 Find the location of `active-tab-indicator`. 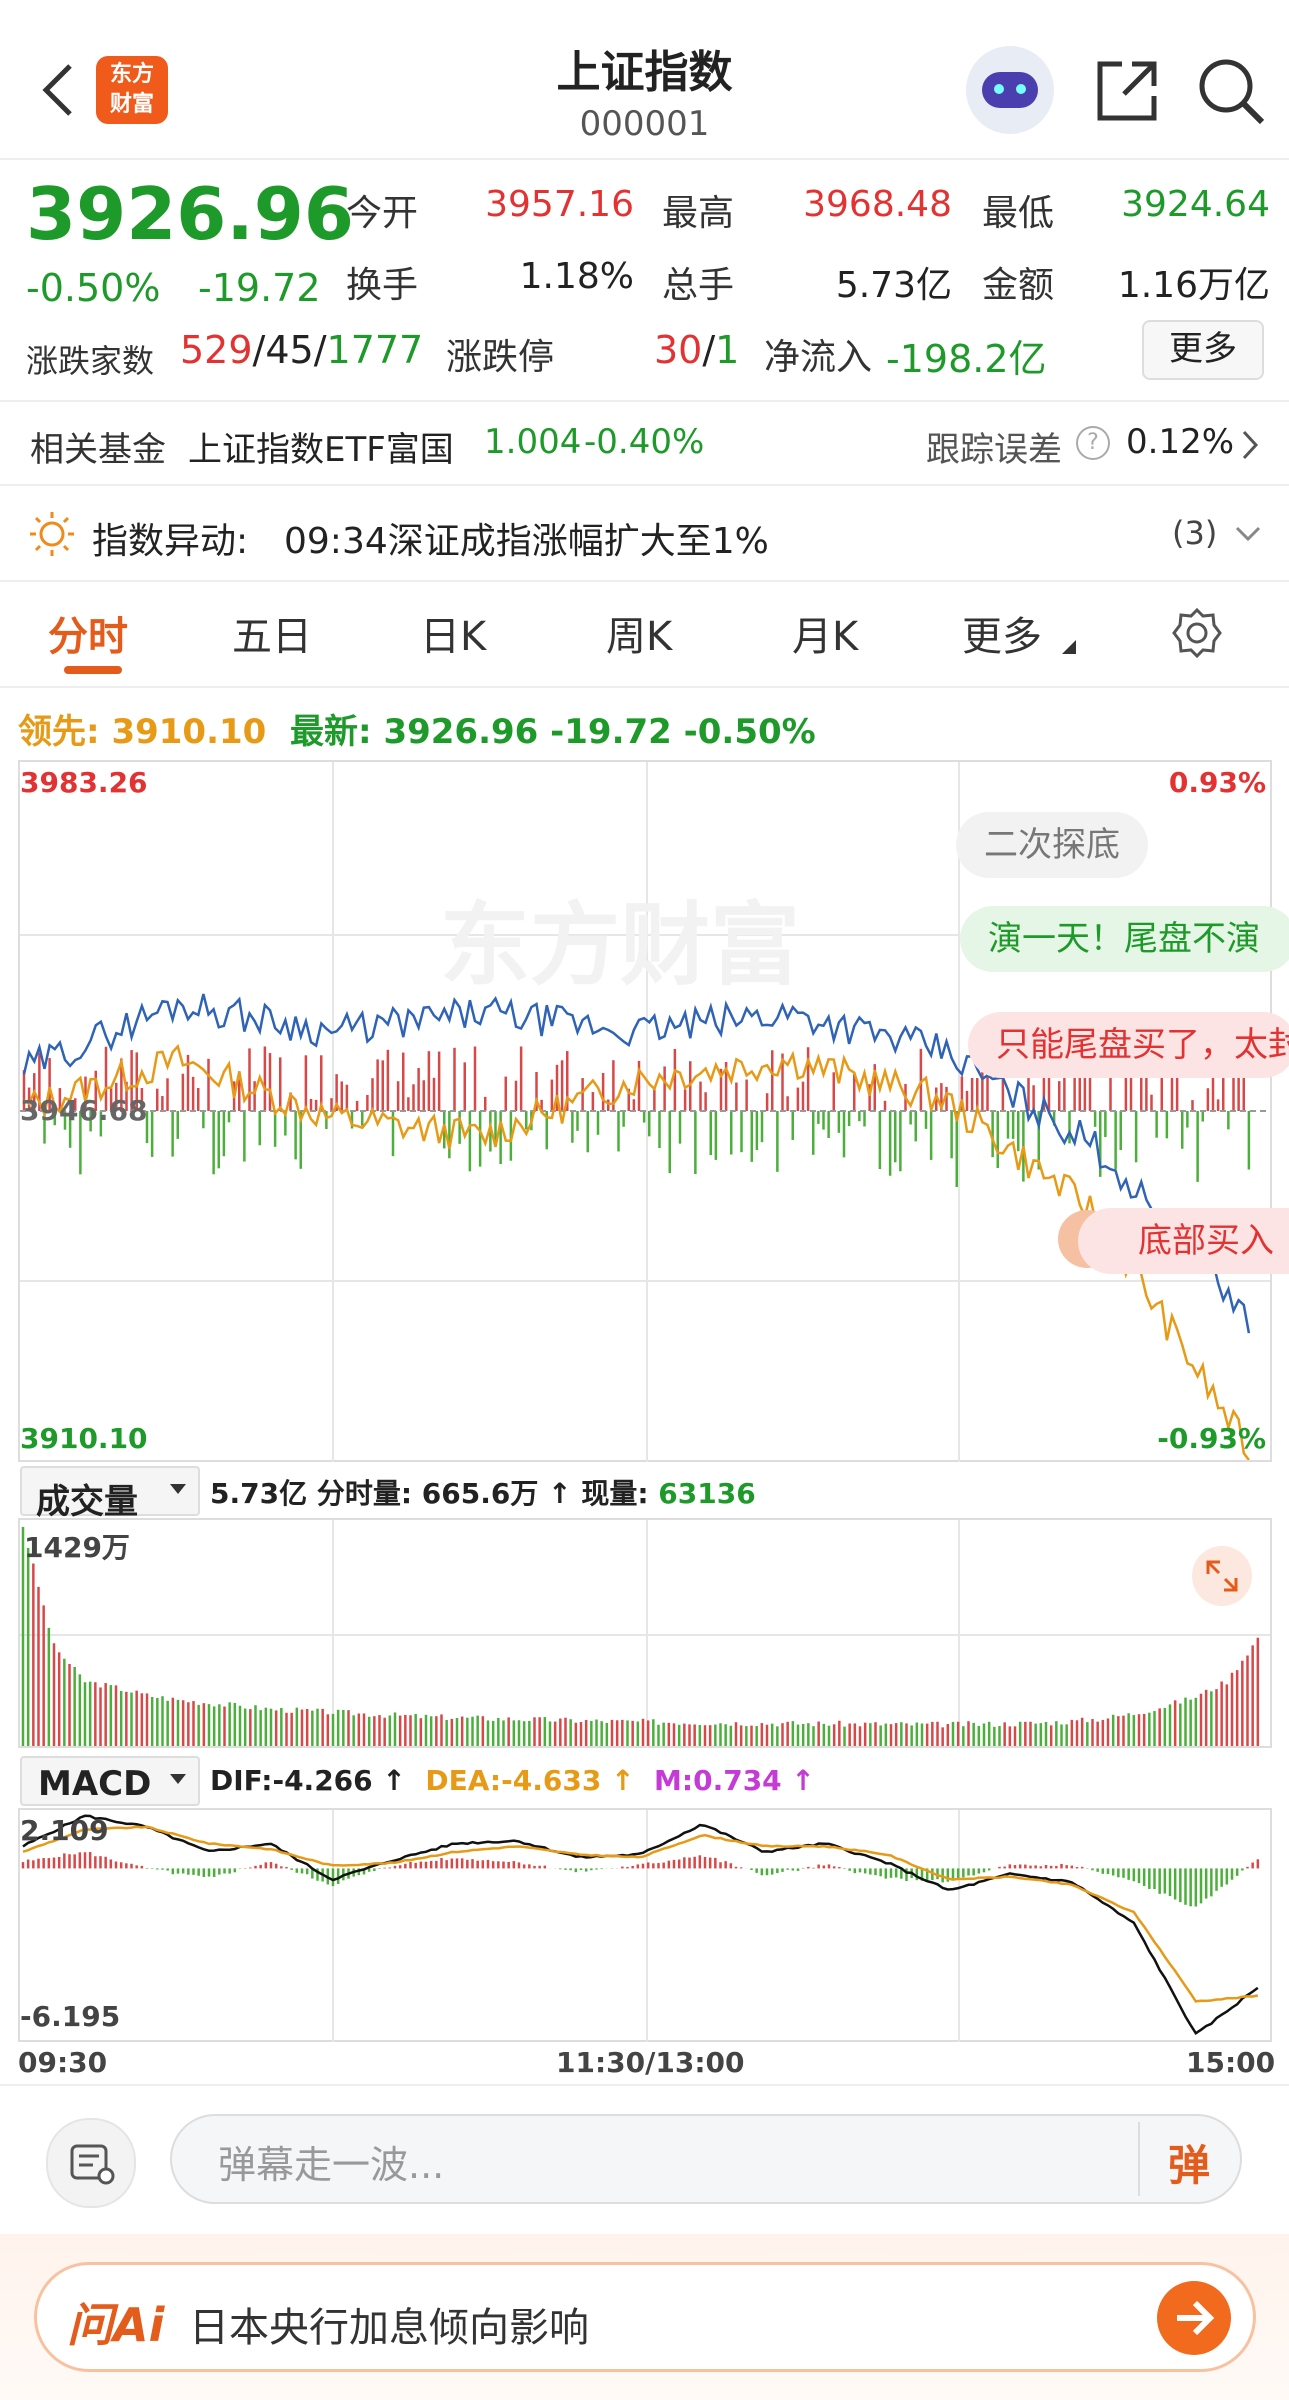

active-tab-indicator is located at coordinates (93, 670).